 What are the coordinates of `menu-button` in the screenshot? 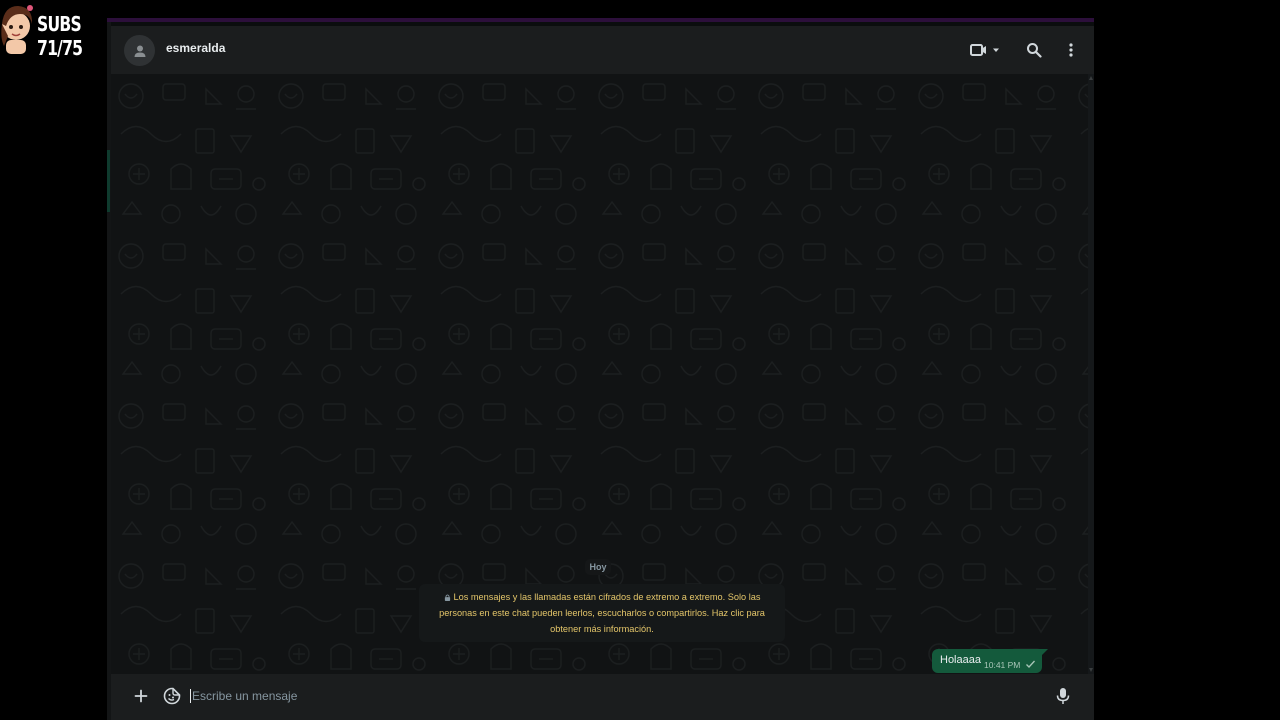 It's located at (1071, 50).